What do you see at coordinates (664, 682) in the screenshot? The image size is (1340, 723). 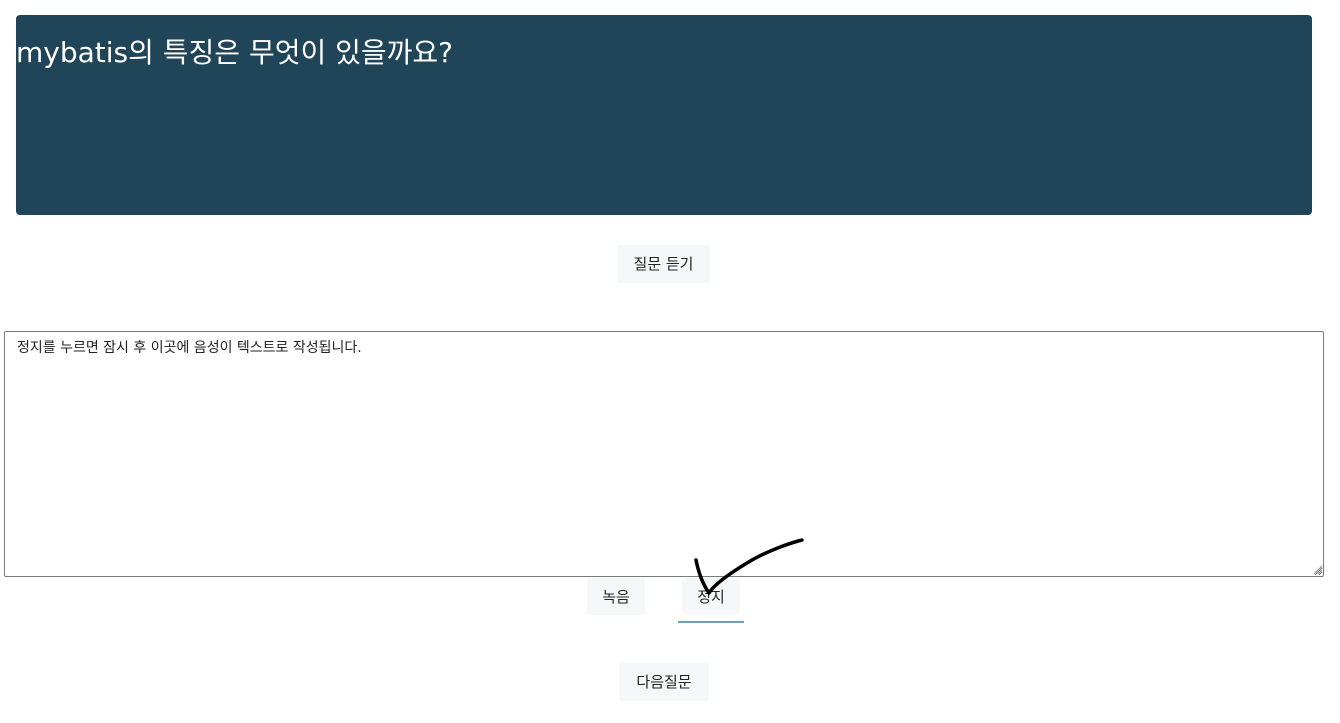 I see `next-question-button: 다음질문` at bounding box center [664, 682].